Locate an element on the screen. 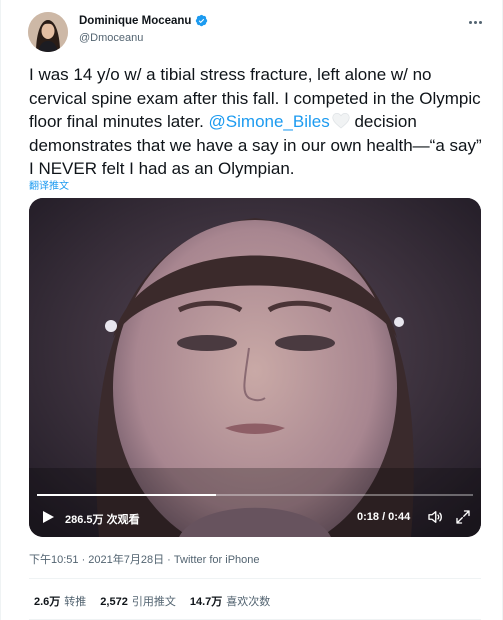 This screenshot has width=503, height=620. quote-tweets-stat: 2,572 引用推文 is located at coordinates (138, 601).